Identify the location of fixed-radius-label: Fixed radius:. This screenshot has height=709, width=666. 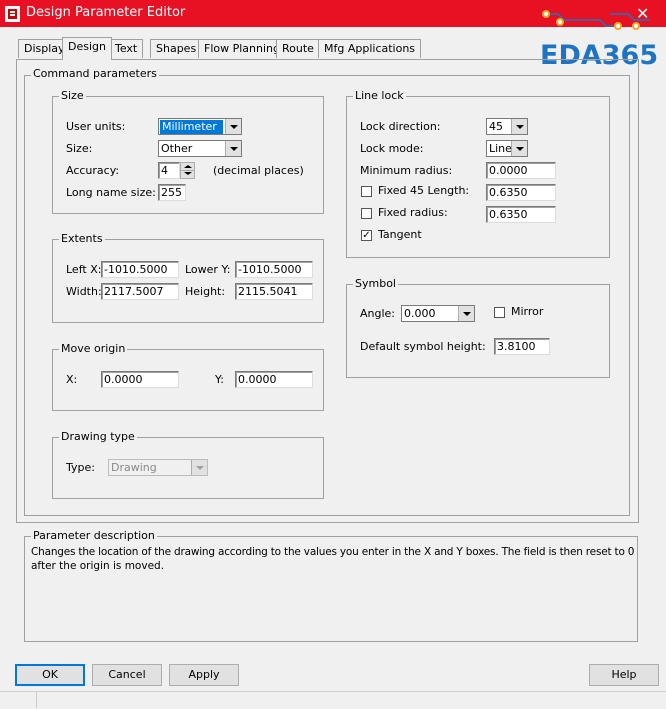
(413, 212).